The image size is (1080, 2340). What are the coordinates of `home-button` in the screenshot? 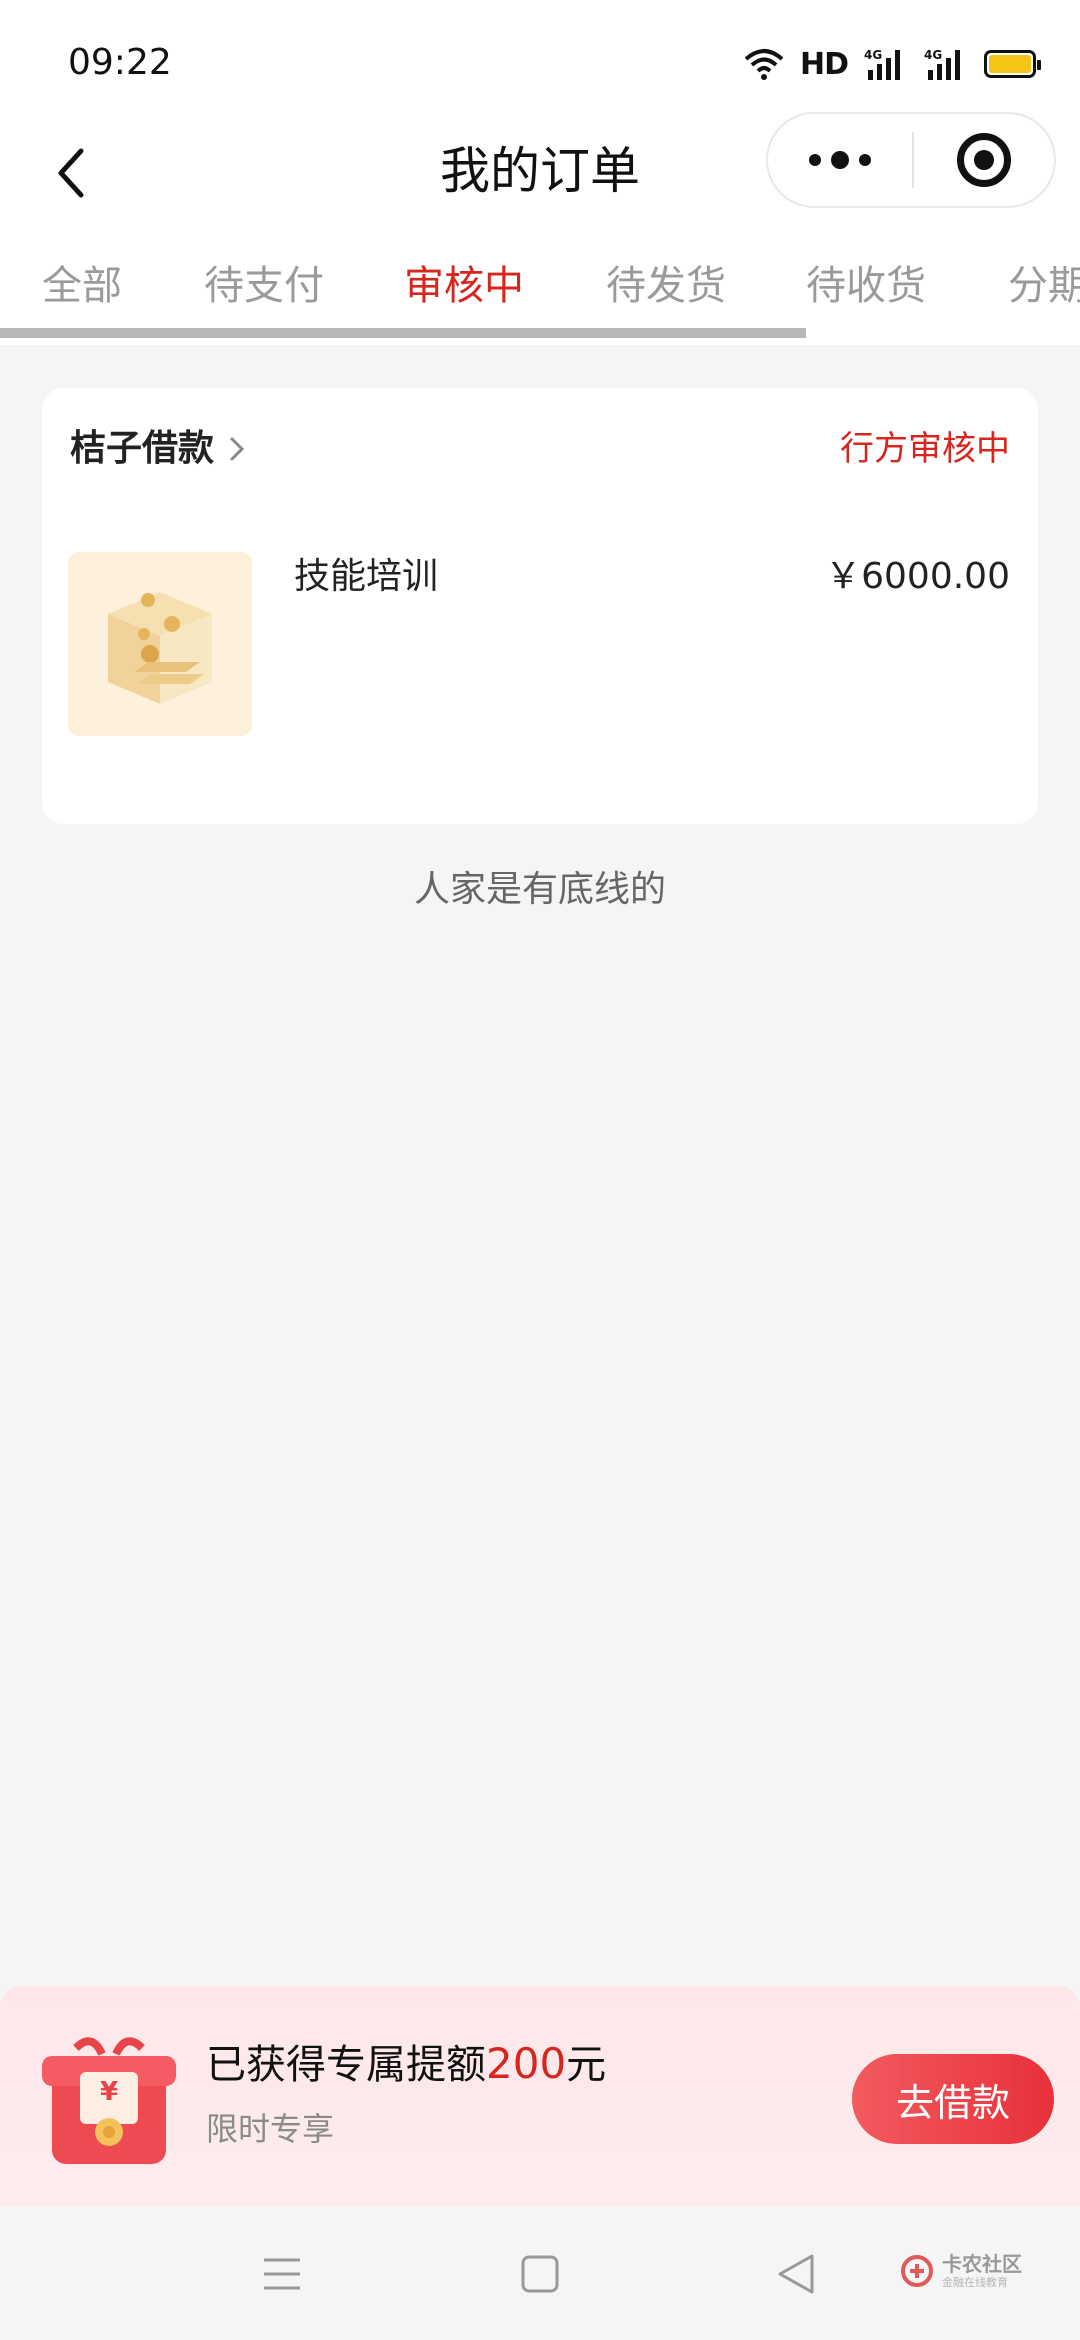 It's located at (540, 2274).